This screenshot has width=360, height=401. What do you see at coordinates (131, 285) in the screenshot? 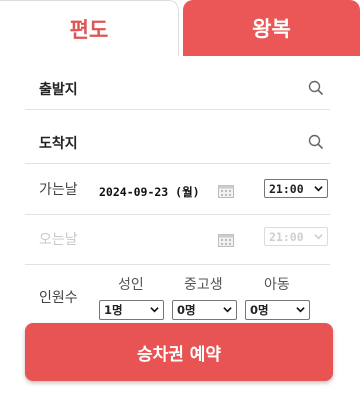
I see `adult-label: 성인` at bounding box center [131, 285].